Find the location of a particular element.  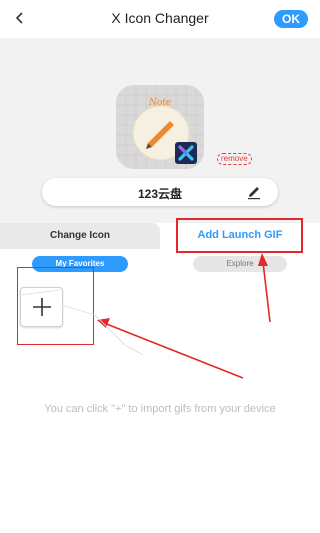

tab-change-icon-label: Change Icon is located at coordinates (79, 235).